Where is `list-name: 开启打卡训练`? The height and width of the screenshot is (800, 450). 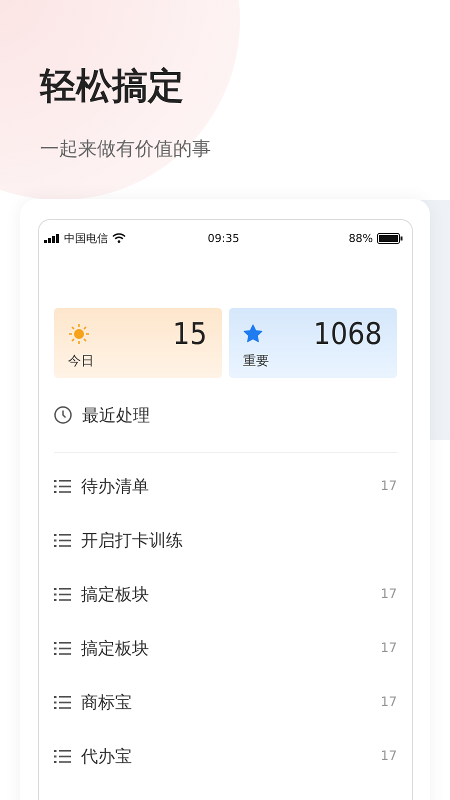
list-name: 开启打卡训练 is located at coordinates (239, 540).